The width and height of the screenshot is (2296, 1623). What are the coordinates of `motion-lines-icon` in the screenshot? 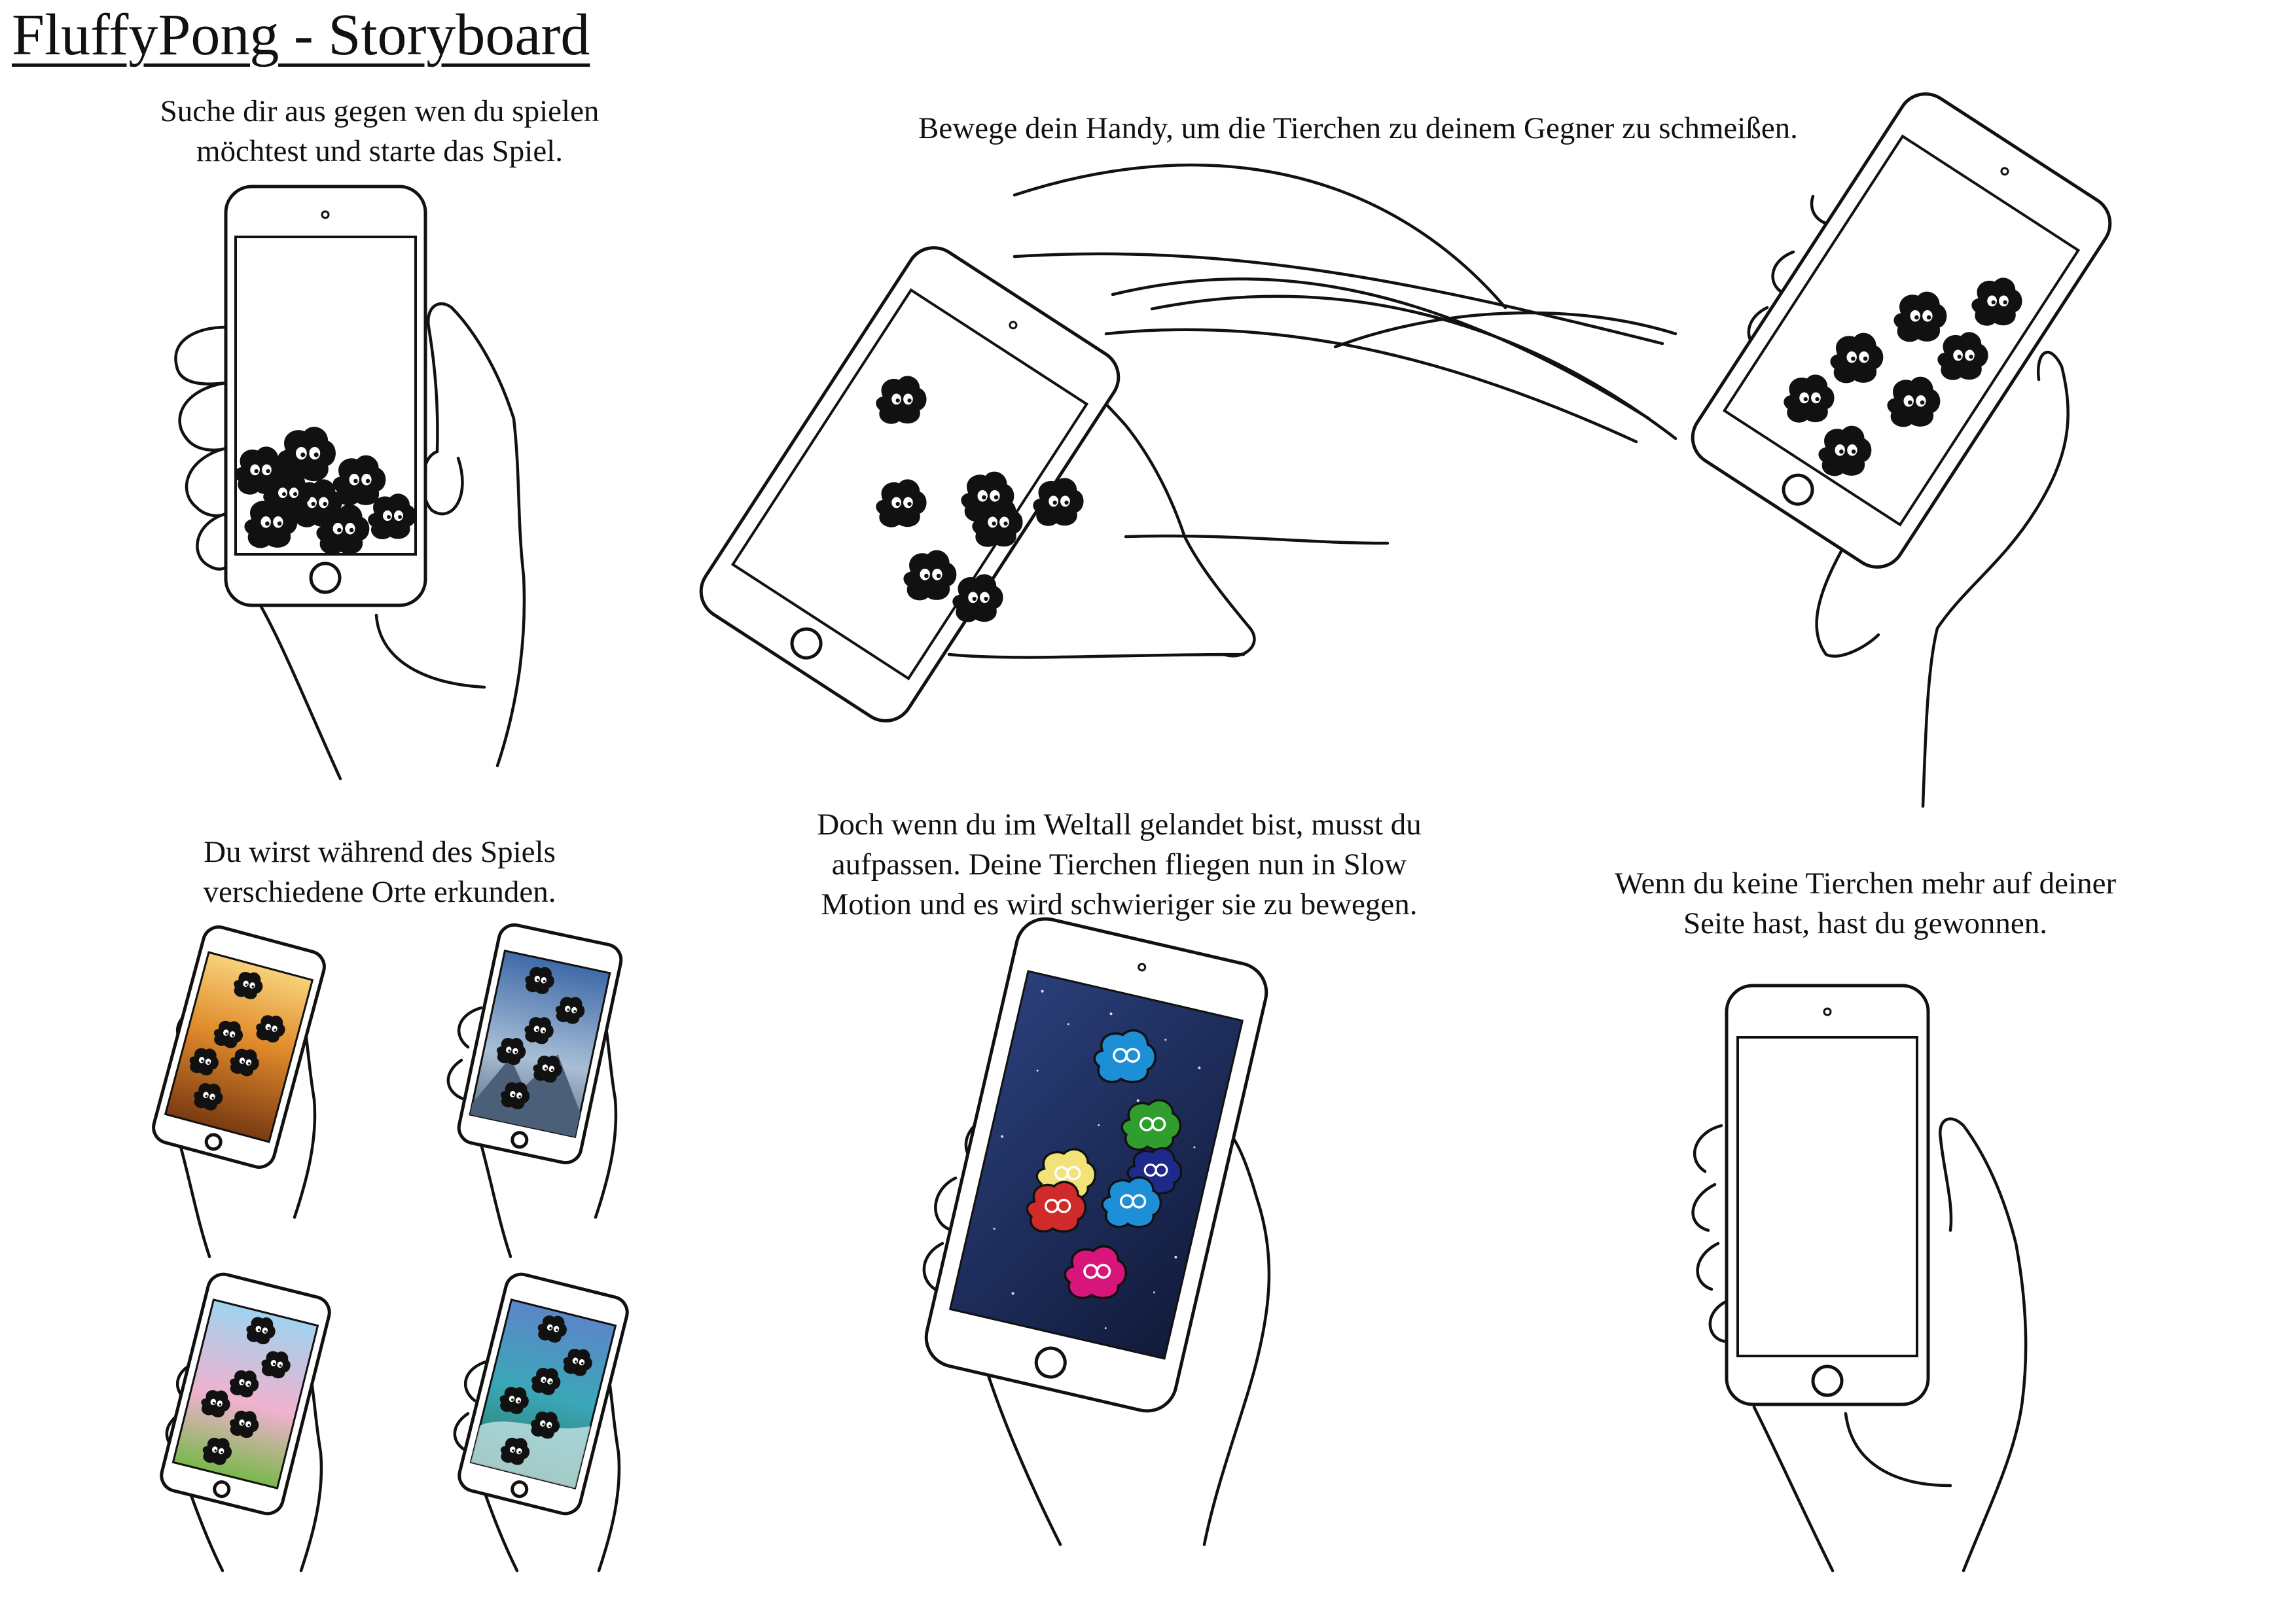 It's located at (1345, 303).